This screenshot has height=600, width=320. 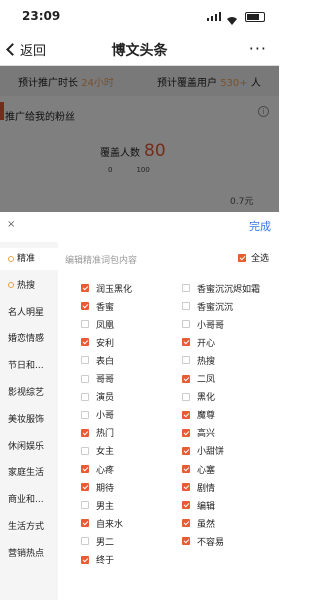 I want to click on category-item: 家庭生活, so click(x=29, y=473).